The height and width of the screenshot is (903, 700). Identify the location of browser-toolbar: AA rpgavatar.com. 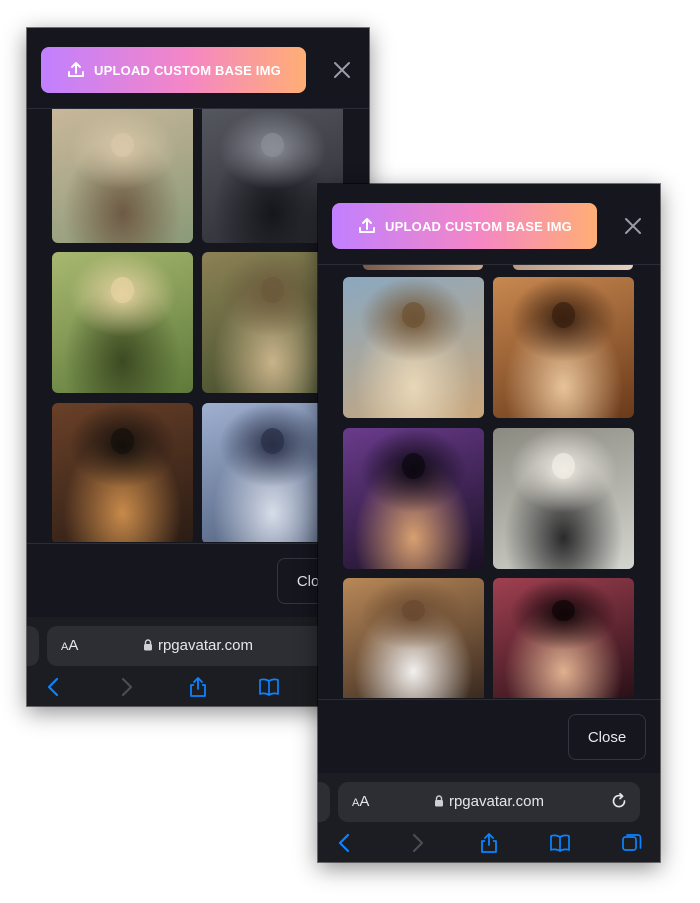
(489, 817).